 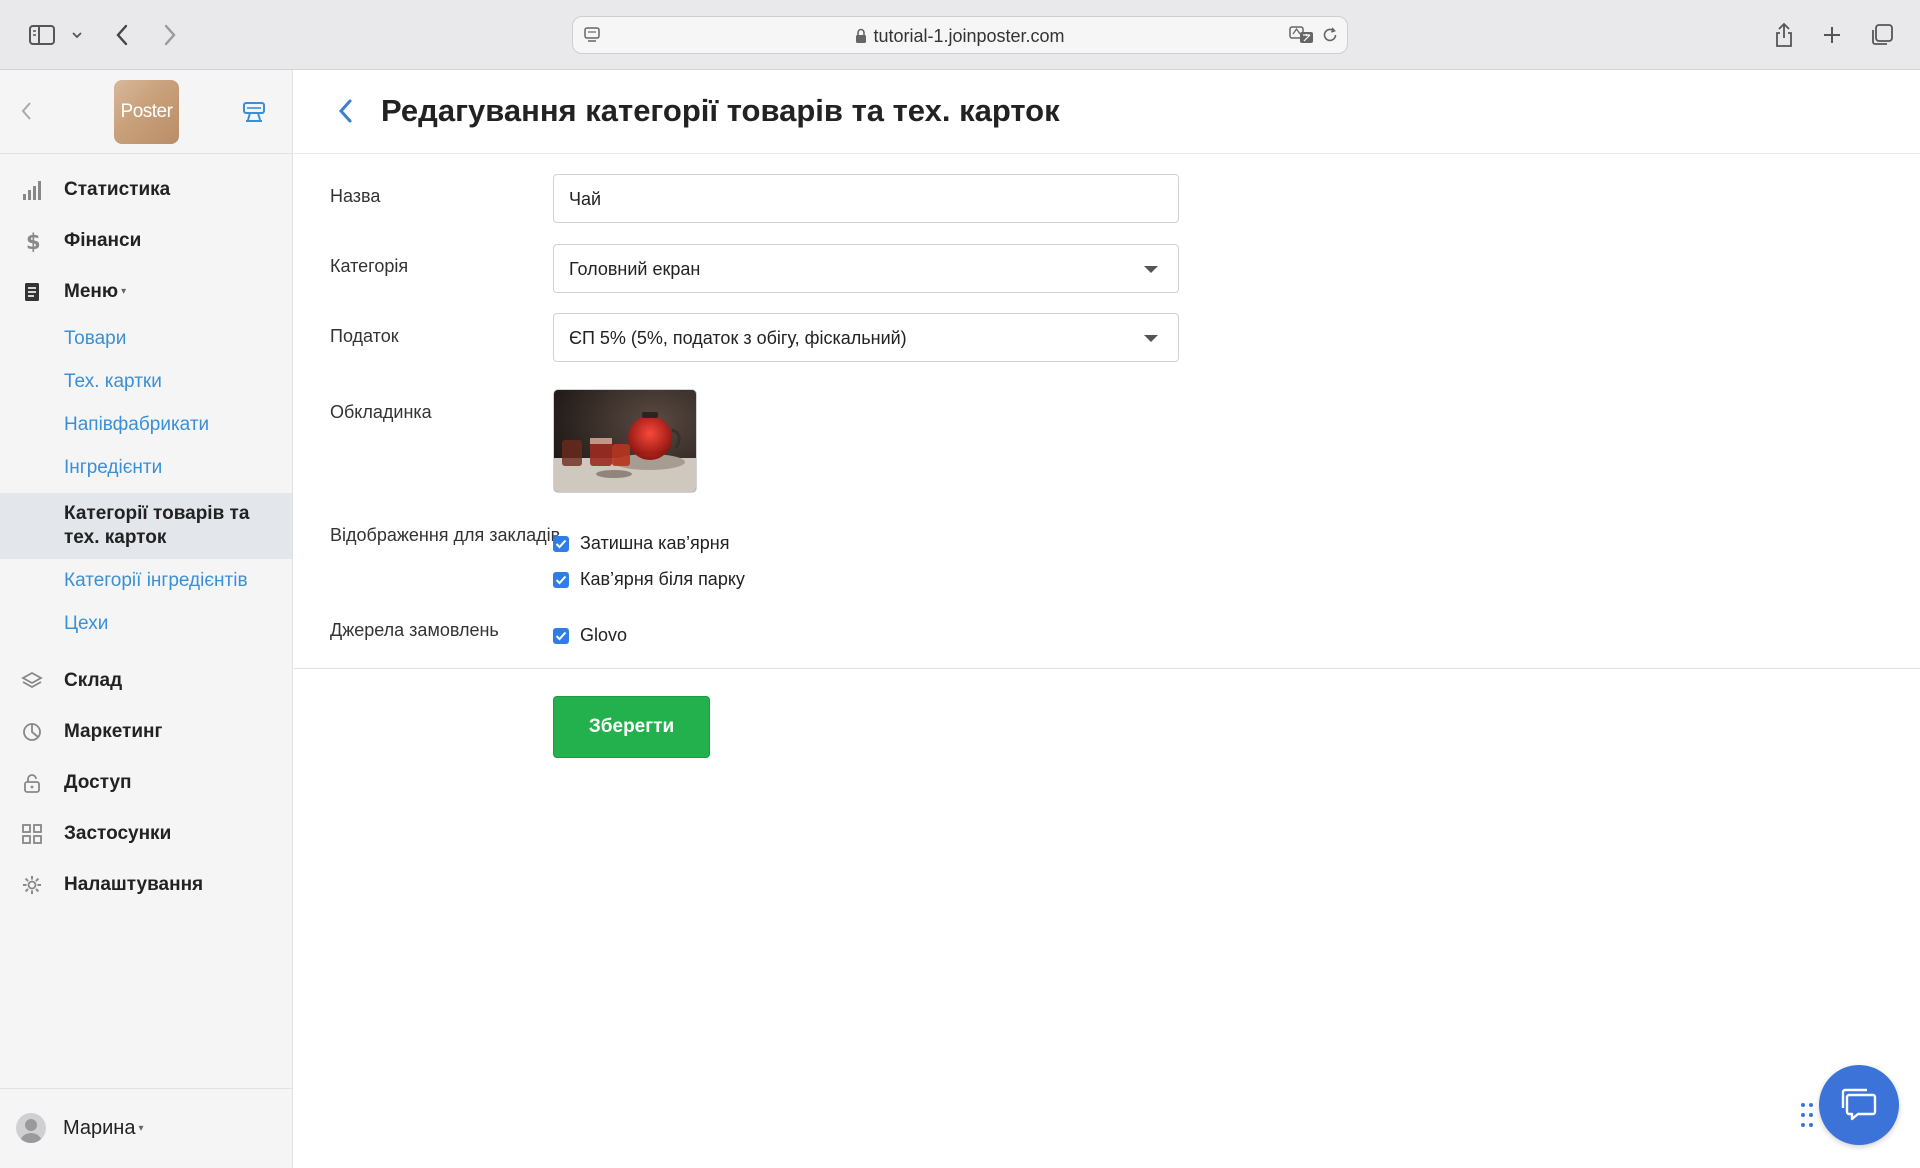 What do you see at coordinates (364, 336) in the screenshot?
I see `tax-label: Податок` at bounding box center [364, 336].